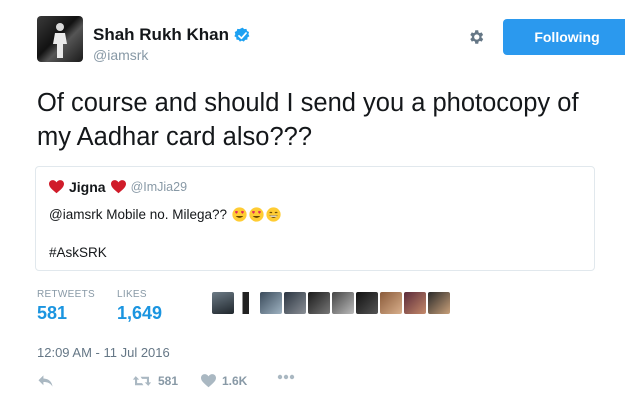  Describe the element at coordinates (331, 41) in the screenshot. I see `tweet-header: Shah Rukh Khan @iamsrk Following` at that location.